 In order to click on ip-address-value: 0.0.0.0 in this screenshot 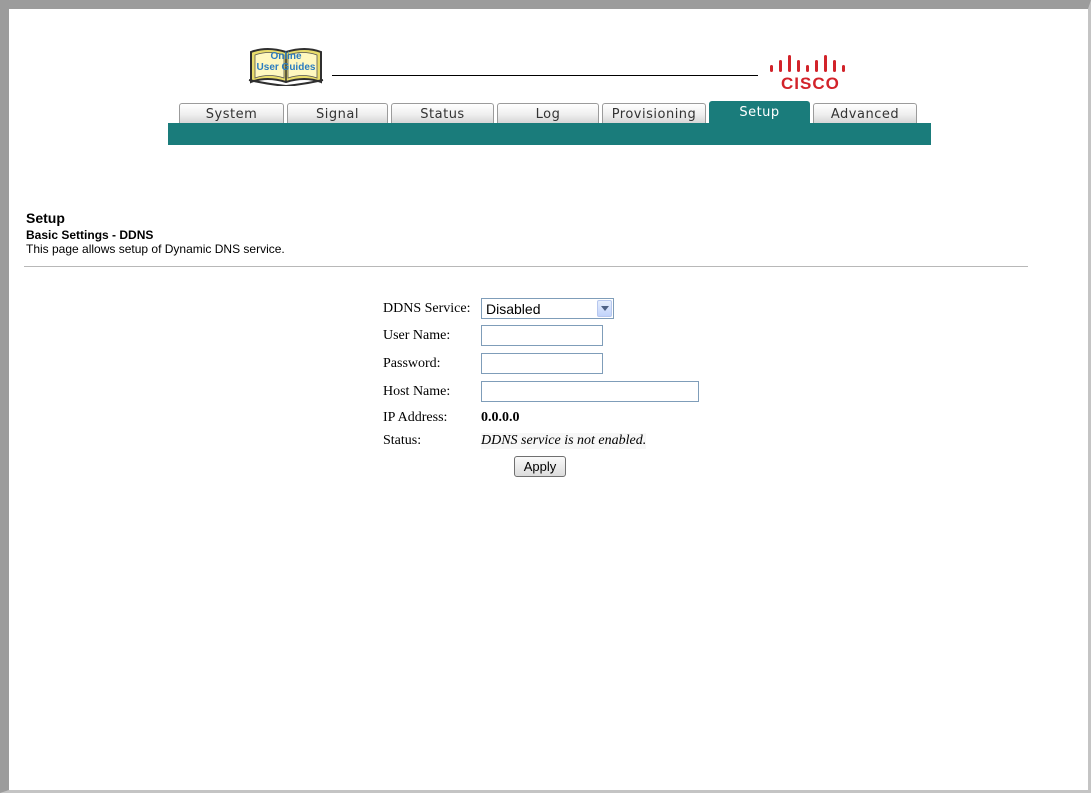, I will do `click(500, 417)`.